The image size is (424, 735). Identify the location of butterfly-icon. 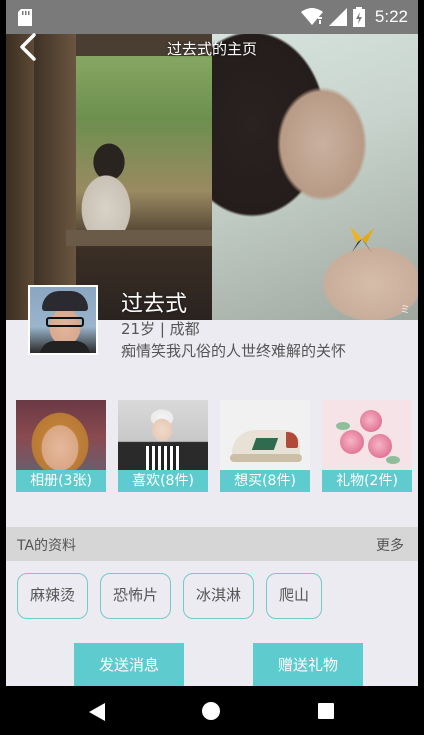
(362, 239).